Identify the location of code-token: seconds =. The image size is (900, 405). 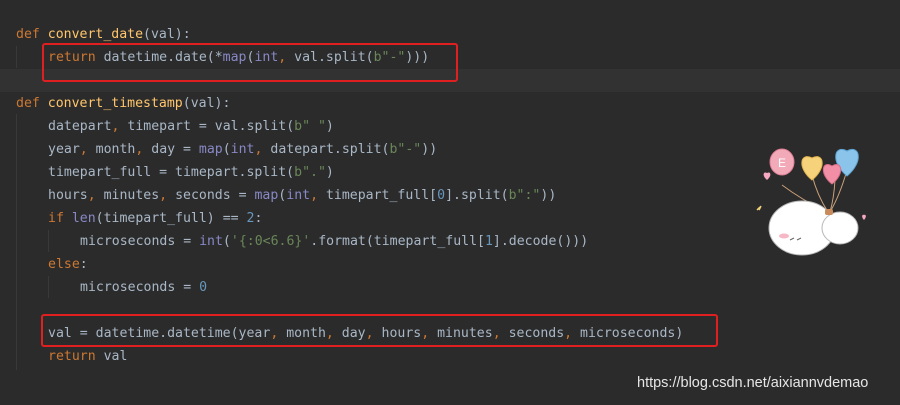
(215, 195).